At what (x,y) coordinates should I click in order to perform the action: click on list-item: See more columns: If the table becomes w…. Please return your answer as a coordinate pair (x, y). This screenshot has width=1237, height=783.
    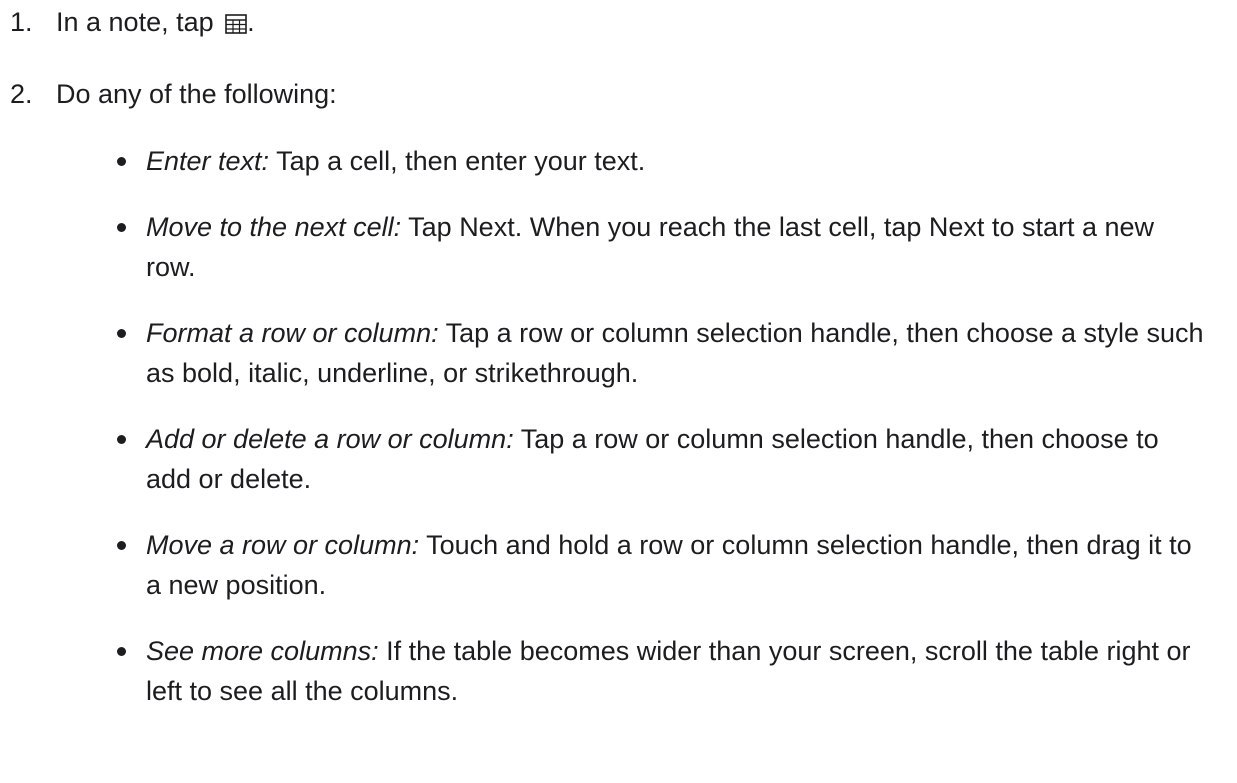
    Looking at the image, I should click on (661, 671).